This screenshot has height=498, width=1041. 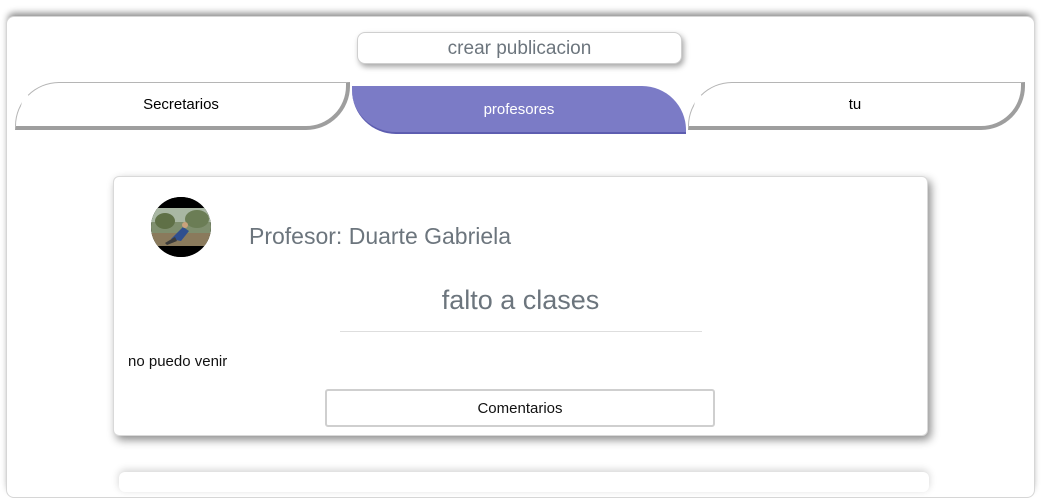 I want to click on post-body: no puedo venir, so click(x=178, y=361).